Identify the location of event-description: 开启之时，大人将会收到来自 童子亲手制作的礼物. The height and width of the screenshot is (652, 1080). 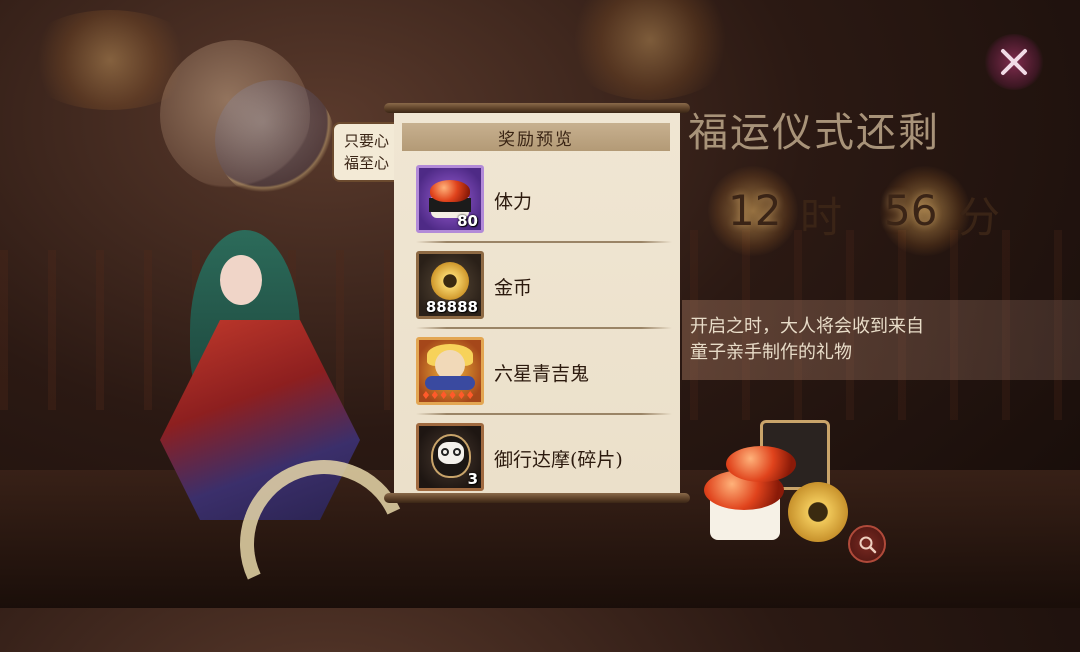
(807, 340).